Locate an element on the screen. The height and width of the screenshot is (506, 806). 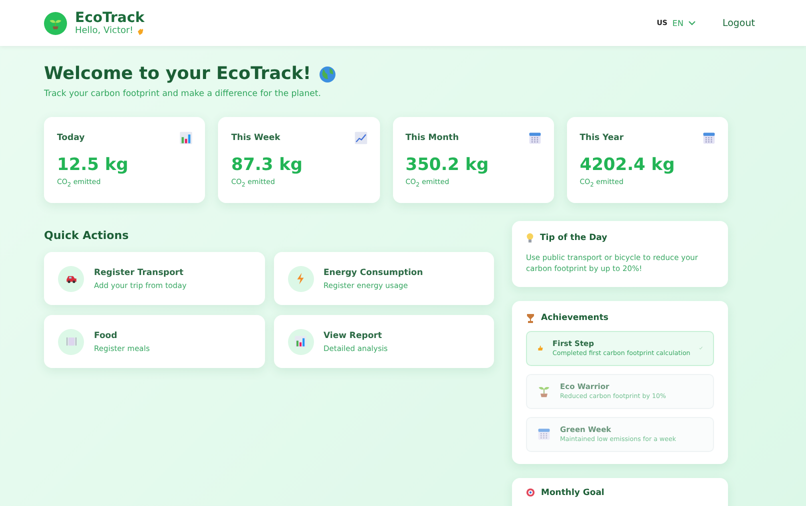
line-chart-icon is located at coordinates (361, 138).